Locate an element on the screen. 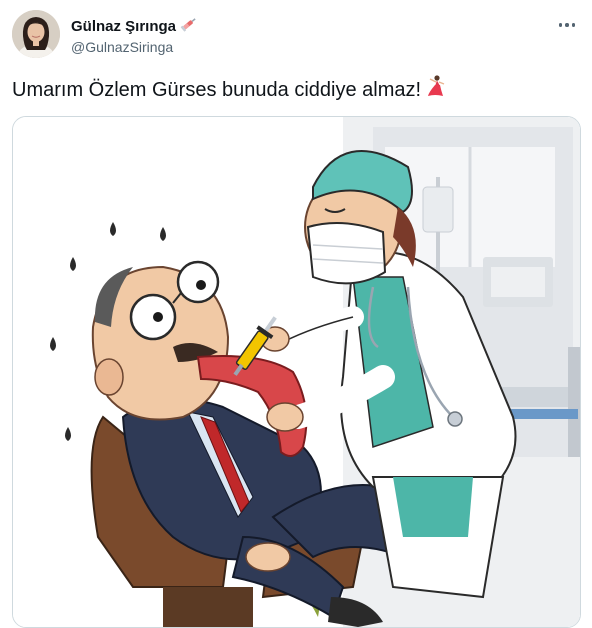  avatar-image is located at coordinates (36, 34).